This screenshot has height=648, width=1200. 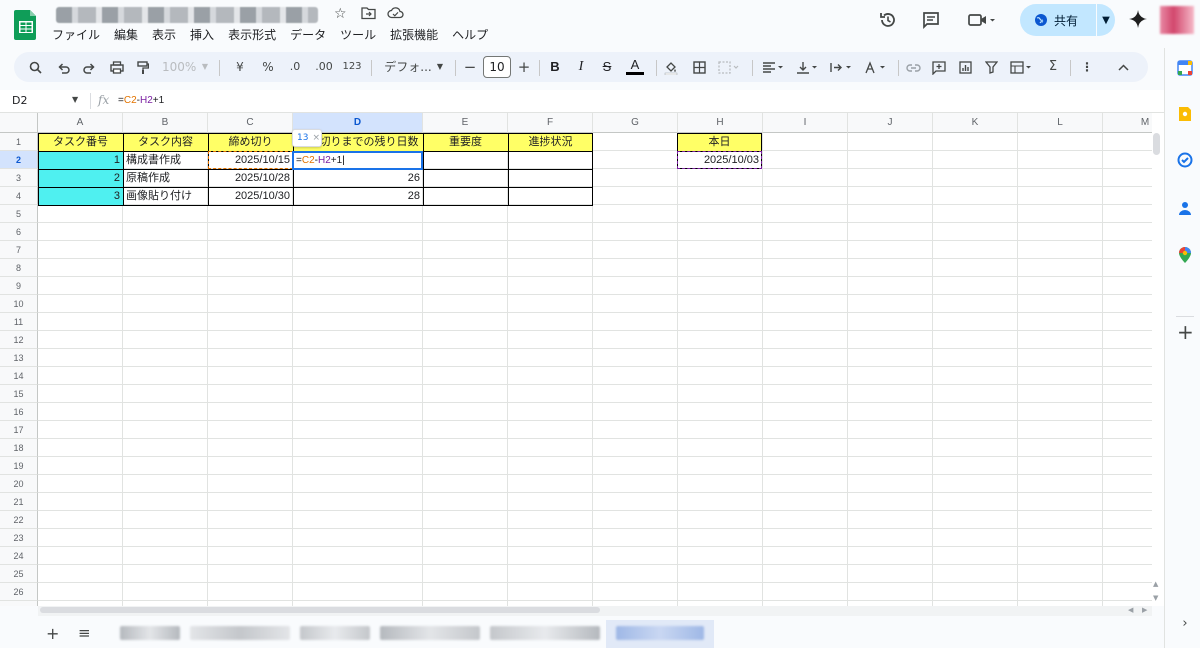 I want to click on cell-b2: 構成書作成, so click(x=165, y=160).